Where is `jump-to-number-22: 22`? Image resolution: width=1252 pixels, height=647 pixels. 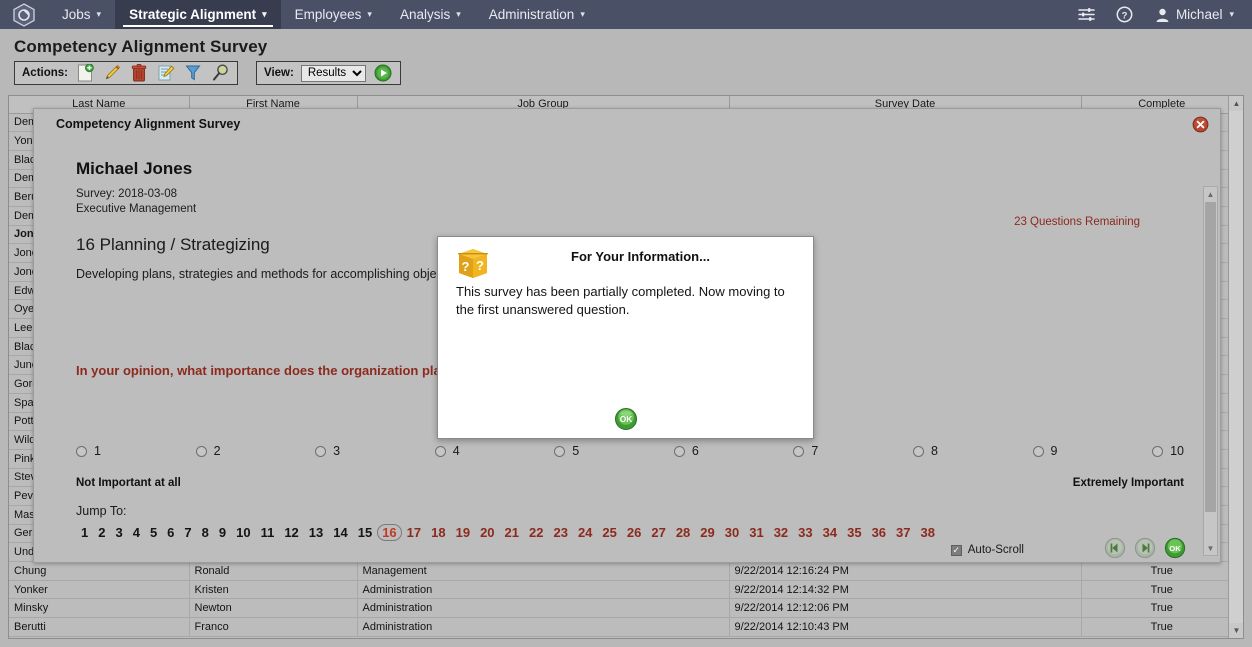
jump-to-number-22: 22 is located at coordinates (536, 532).